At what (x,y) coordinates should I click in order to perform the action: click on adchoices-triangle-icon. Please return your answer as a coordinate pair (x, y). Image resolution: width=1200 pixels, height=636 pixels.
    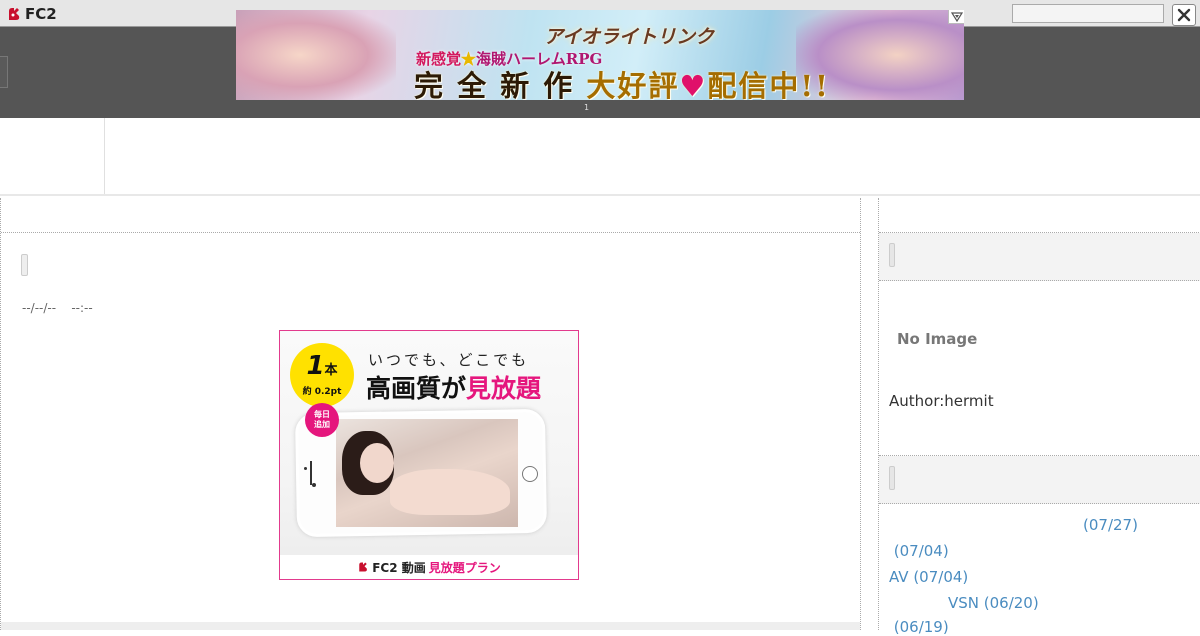
    Looking at the image, I should click on (956, 16).